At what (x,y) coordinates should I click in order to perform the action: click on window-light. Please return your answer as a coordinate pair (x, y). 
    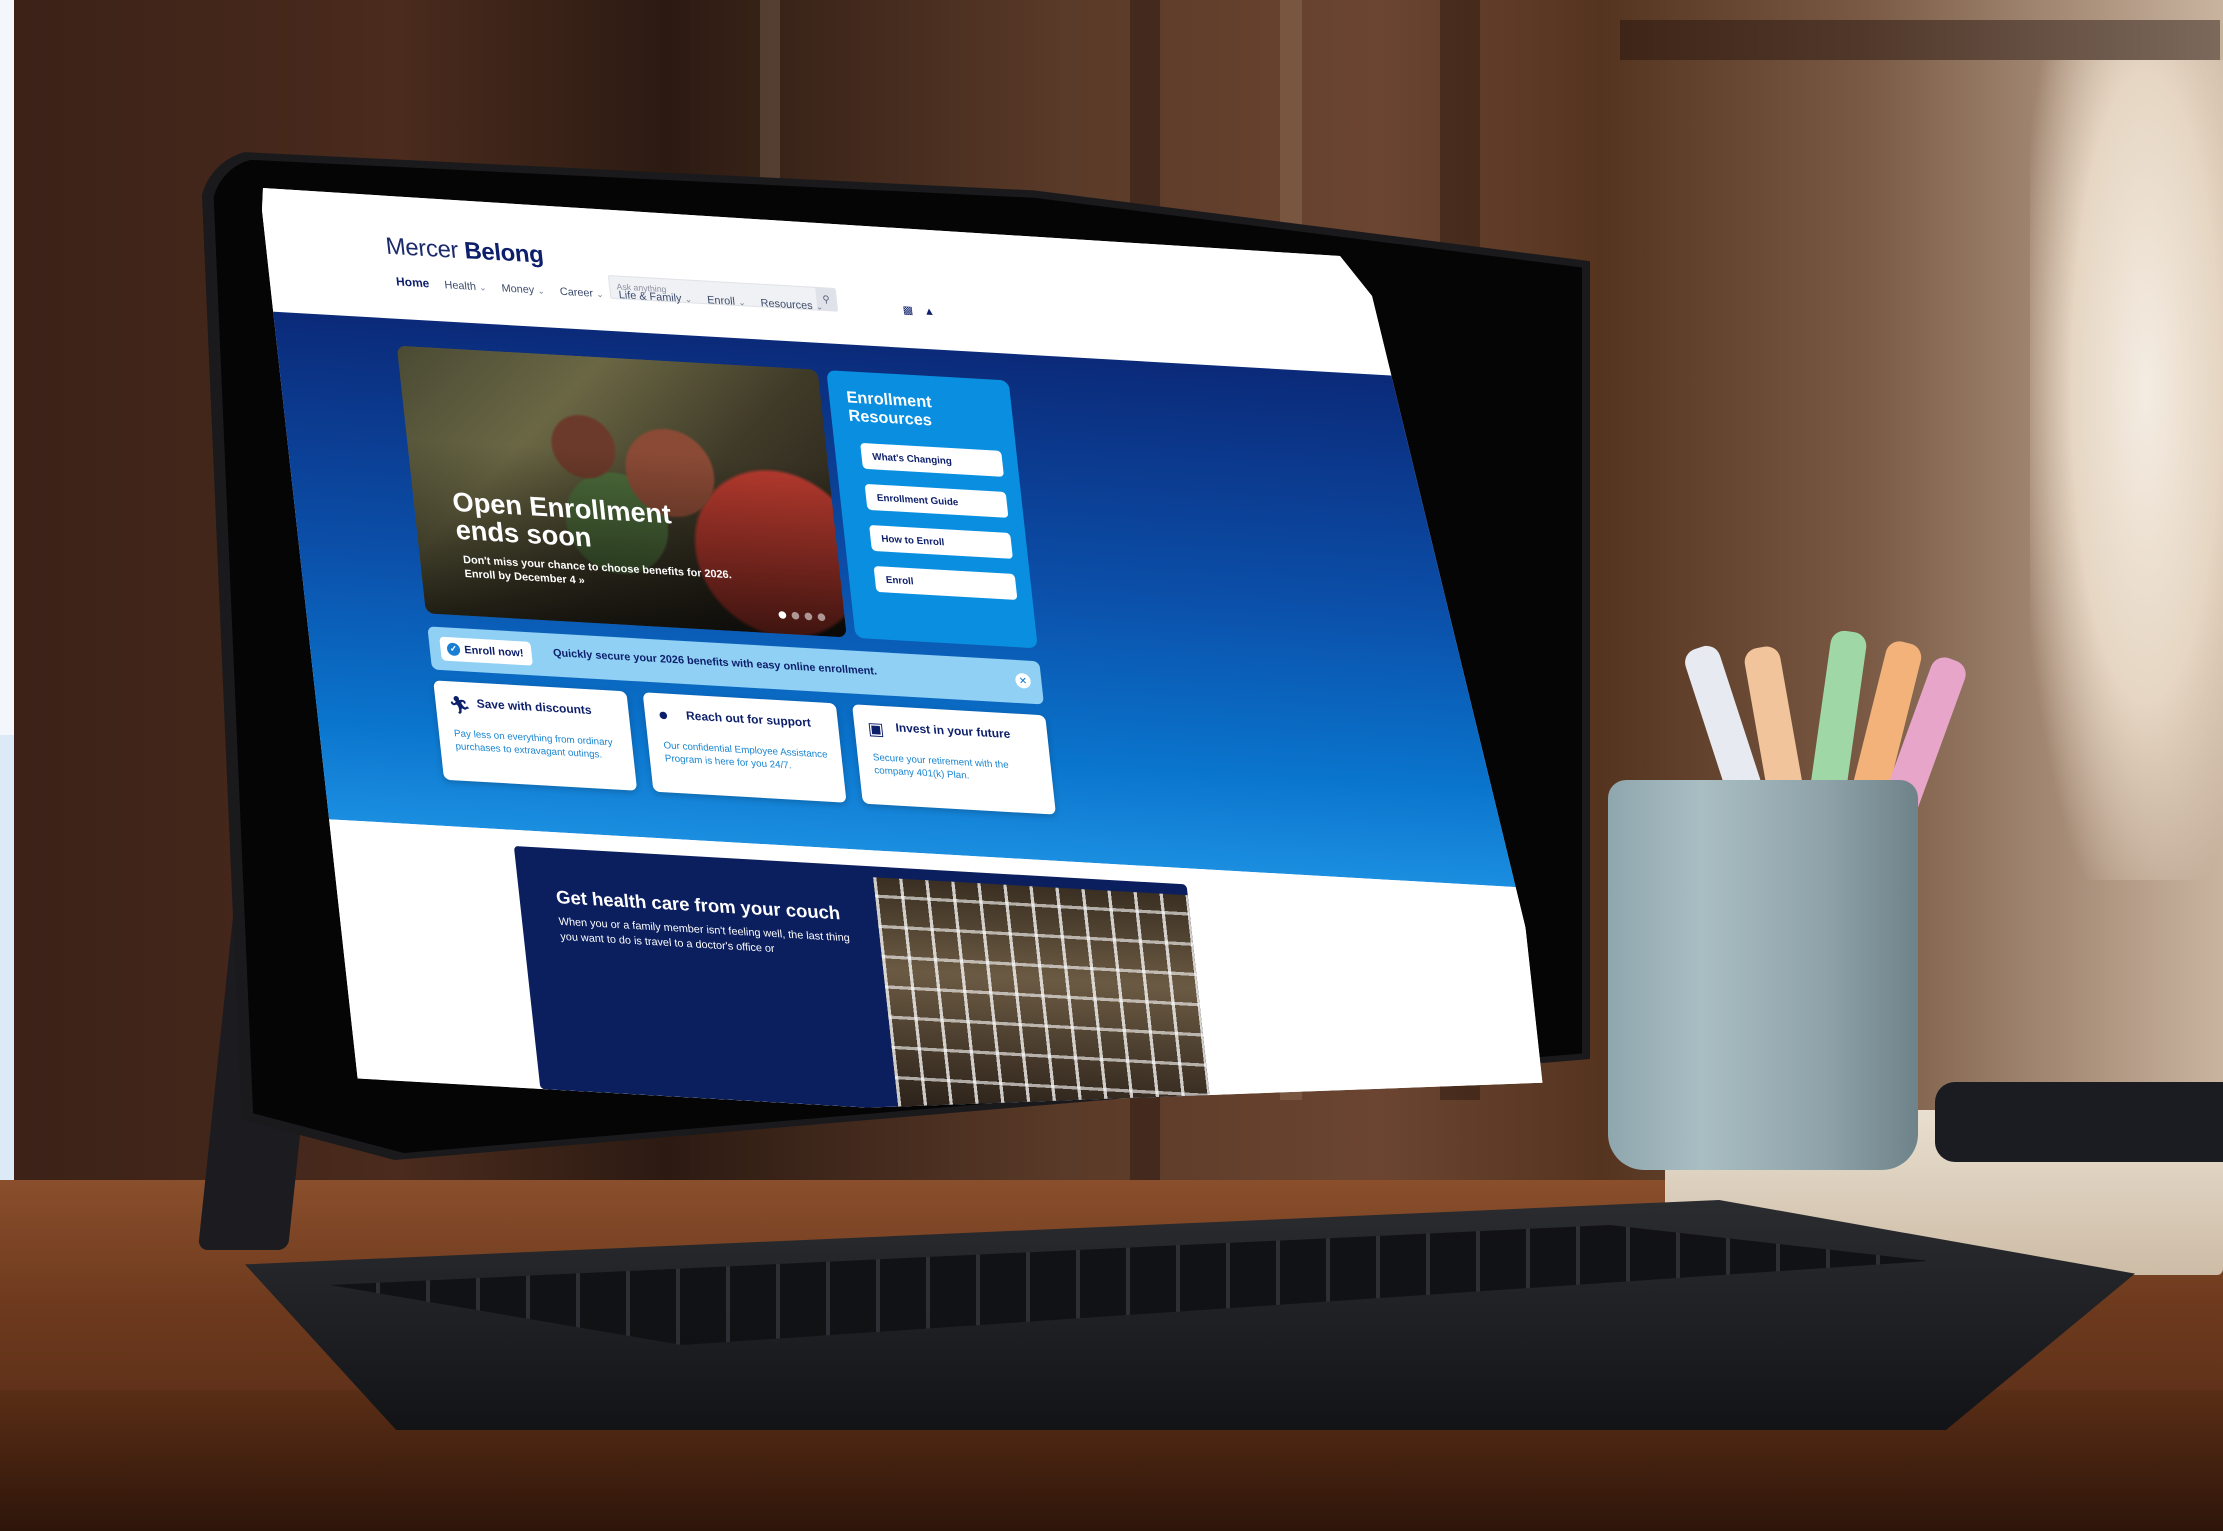
    Looking at the image, I should click on (2126, 470).